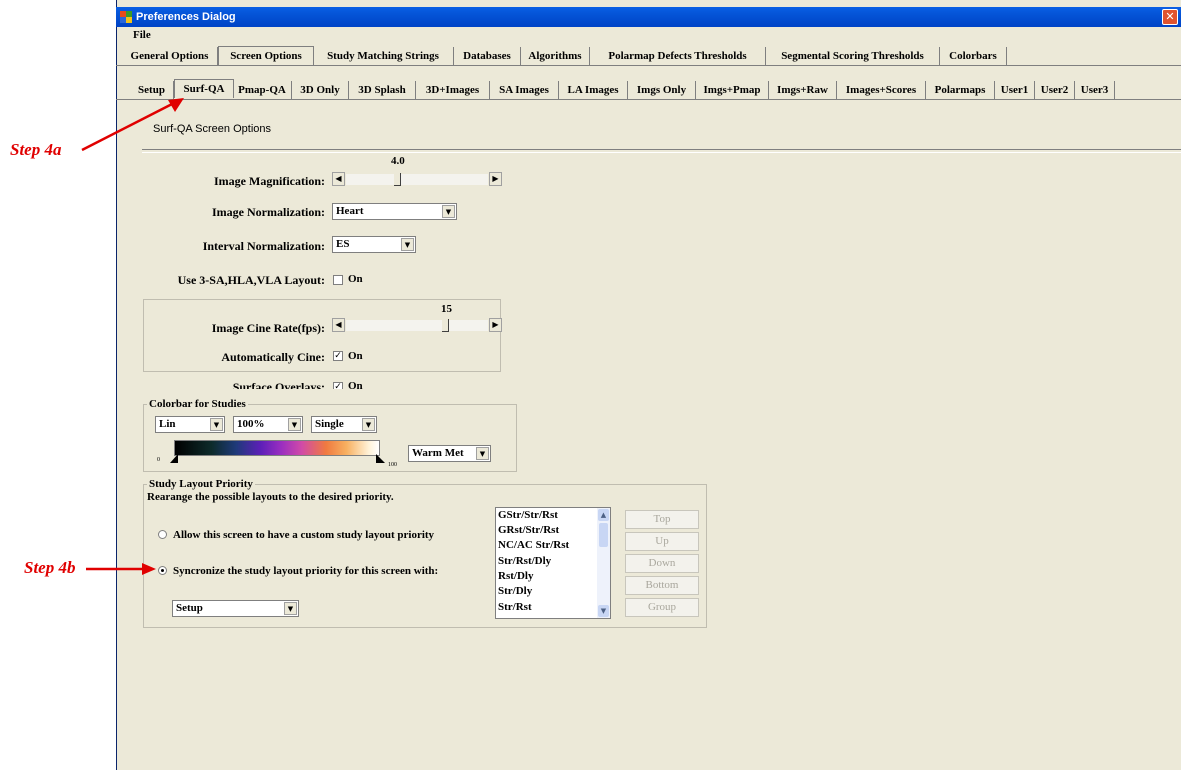 Image resolution: width=1181 pixels, height=770 pixels. I want to click on step-4b-annotation: Step 4b, so click(50, 567).